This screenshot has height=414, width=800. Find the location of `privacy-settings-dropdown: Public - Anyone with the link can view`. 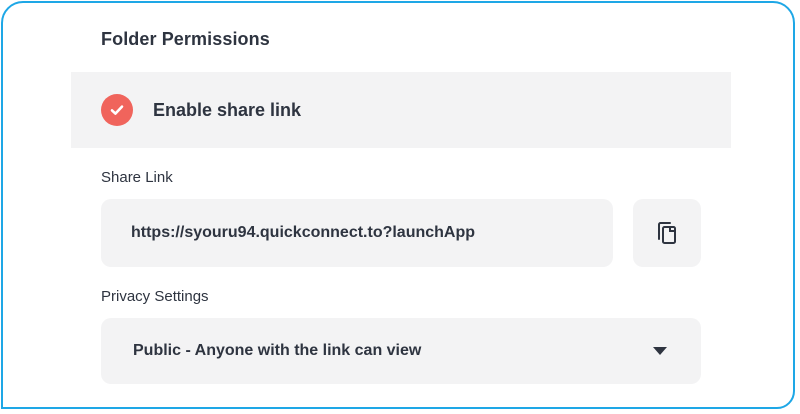

privacy-settings-dropdown: Public - Anyone with the link can view is located at coordinates (401, 351).